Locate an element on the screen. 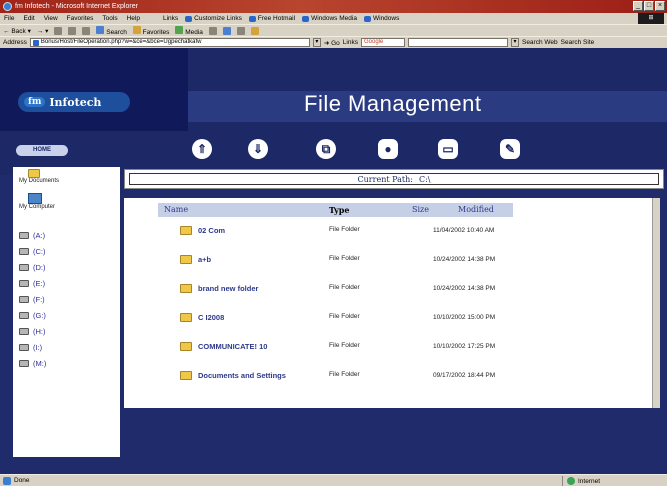 Image resolution: width=667 pixels, height=486 pixels. favorites-button: Favorites is located at coordinates (150, 30).